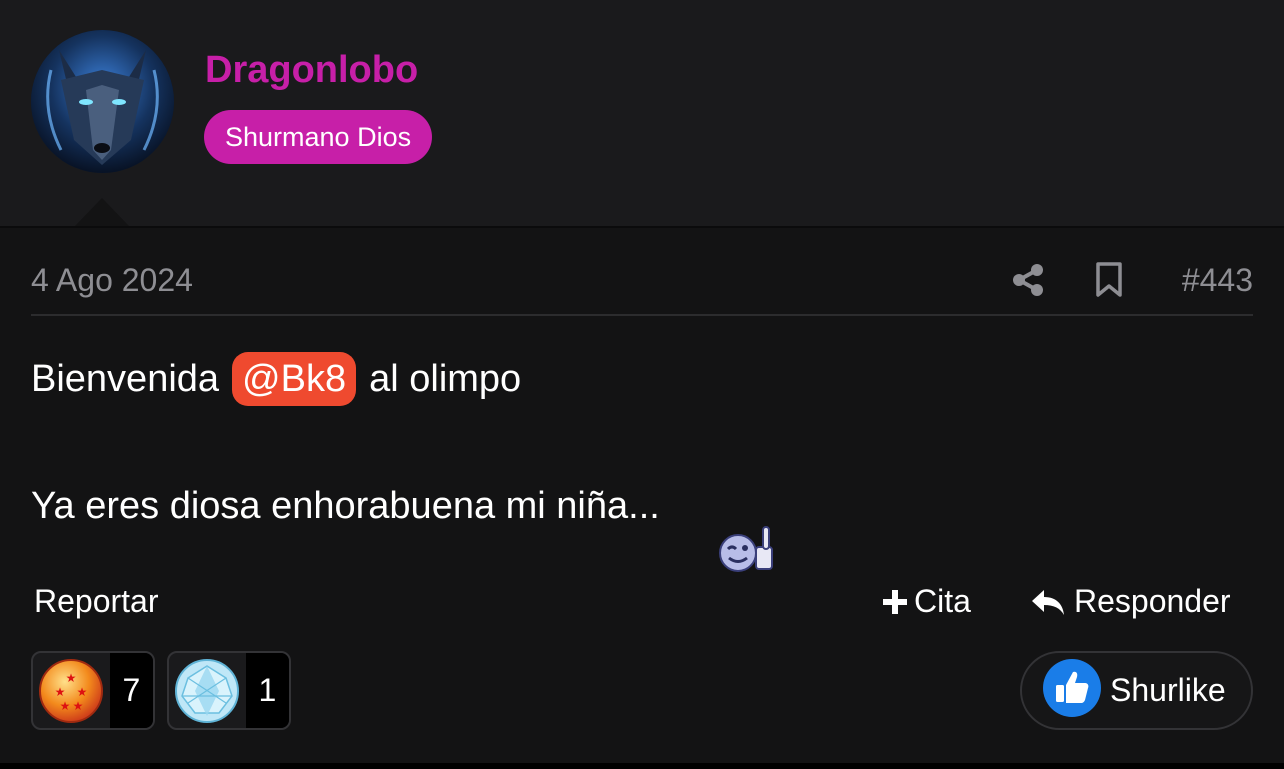 Image resolution: width=1284 pixels, height=769 pixels. Describe the element at coordinates (102, 101) in the screenshot. I see `wolf-avatar` at that location.